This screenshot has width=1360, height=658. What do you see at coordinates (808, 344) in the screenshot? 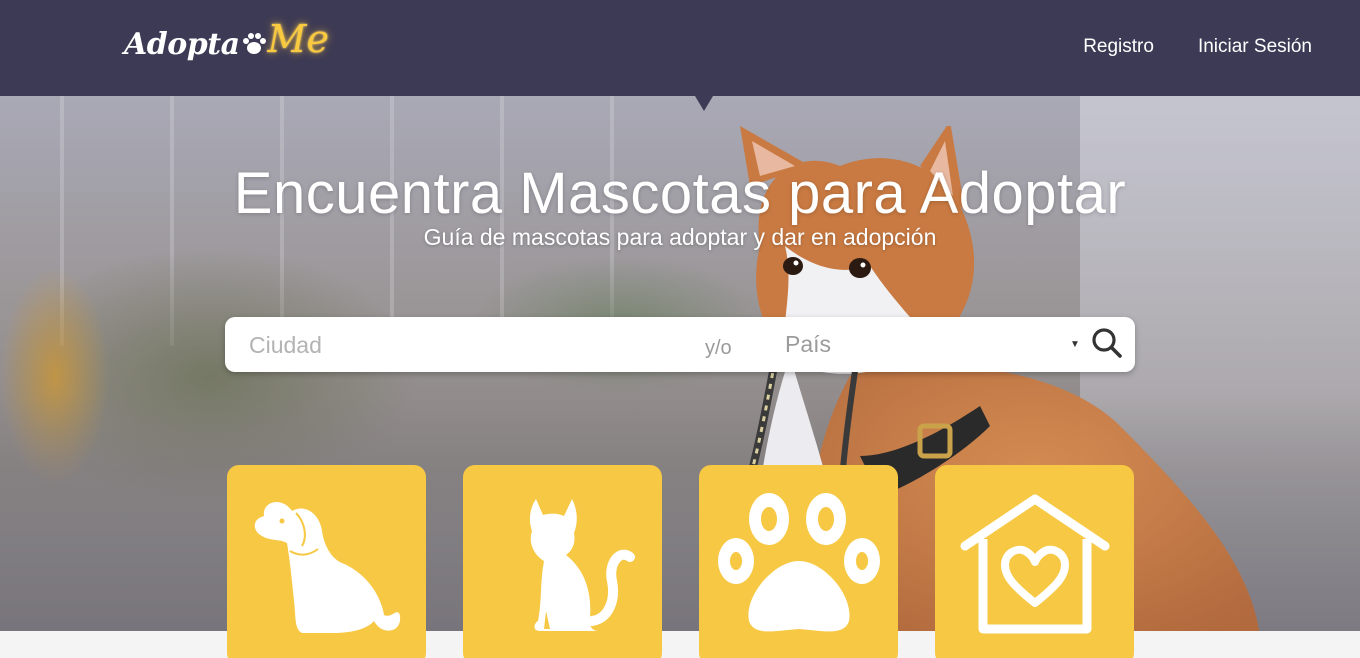
I see `country-select: País` at bounding box center [808, 344].